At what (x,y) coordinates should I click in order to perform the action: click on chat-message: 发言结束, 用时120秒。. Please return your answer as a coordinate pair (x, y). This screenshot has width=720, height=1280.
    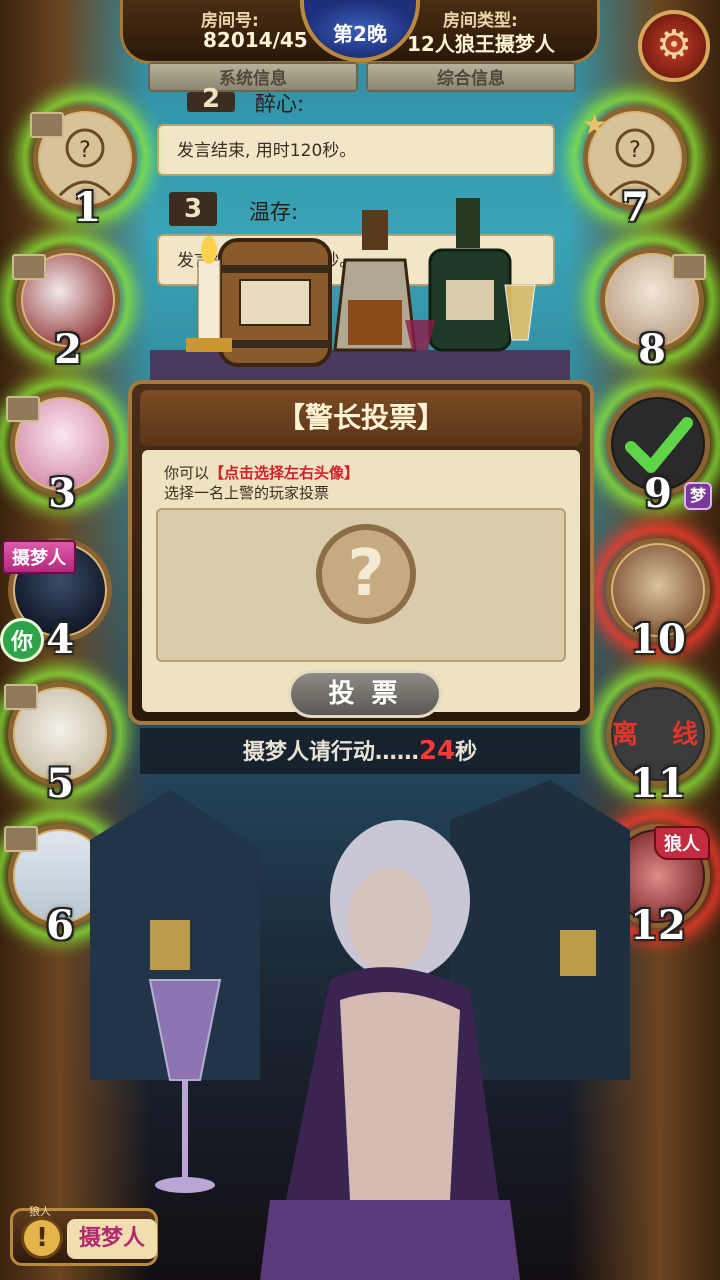
    Looking at the image, I should click on (356, 150).